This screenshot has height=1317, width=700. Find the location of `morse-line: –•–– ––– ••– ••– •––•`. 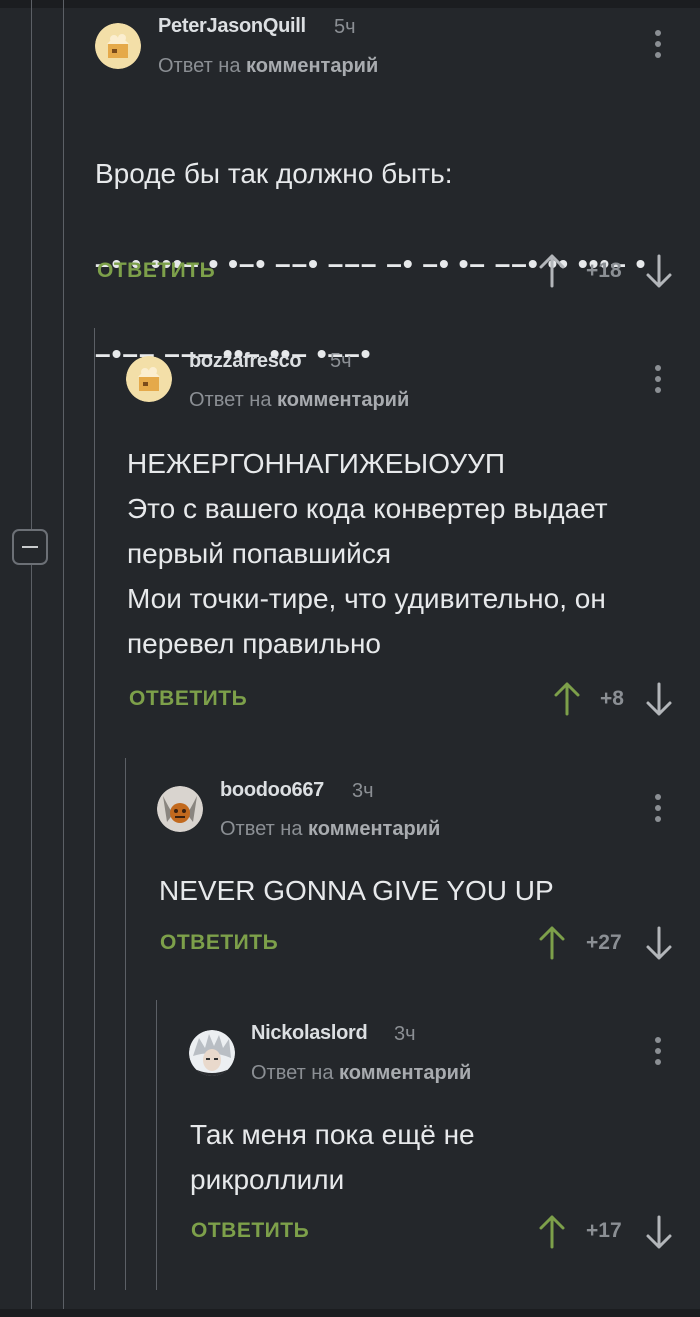

morse-line: –•–– ––– ••– ••– •––• is located at coordinates (233, 353).